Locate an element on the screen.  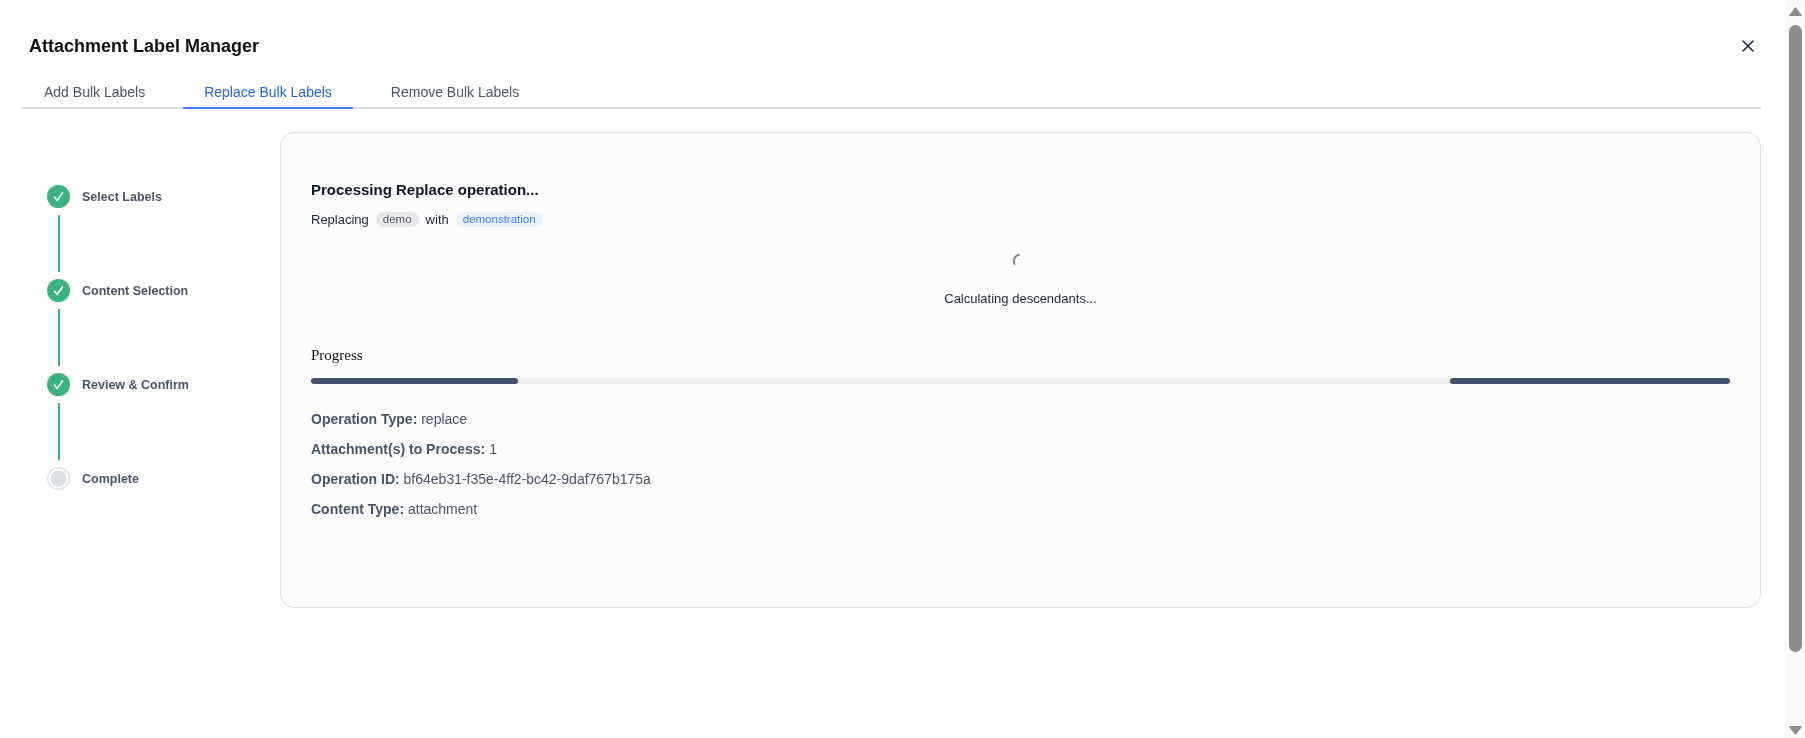
step-label: Content Selection is located at coordinates (135, 290).